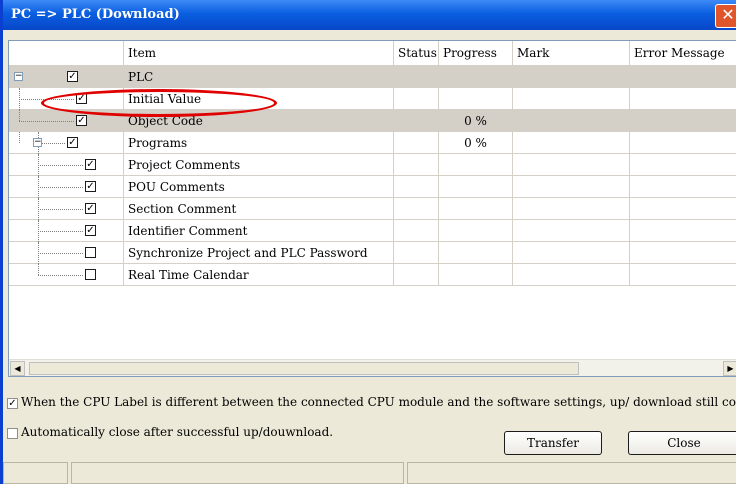 The height and width of the screenshot is (484, 736). Describe the element at coordinates (369, 15) in the screenshot. I see `title-bar: PC => PLC (Download) ✕` at that location.